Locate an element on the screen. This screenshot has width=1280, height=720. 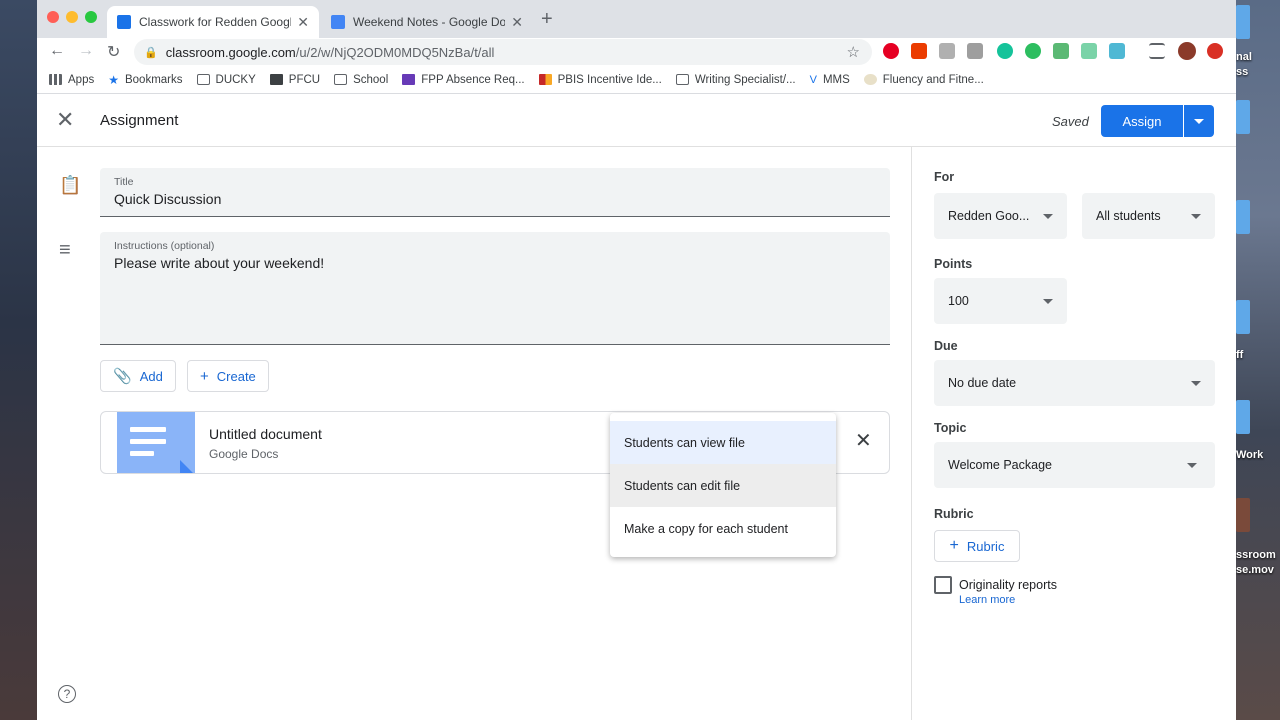
forms-icon is located at coordinates (409, 79).